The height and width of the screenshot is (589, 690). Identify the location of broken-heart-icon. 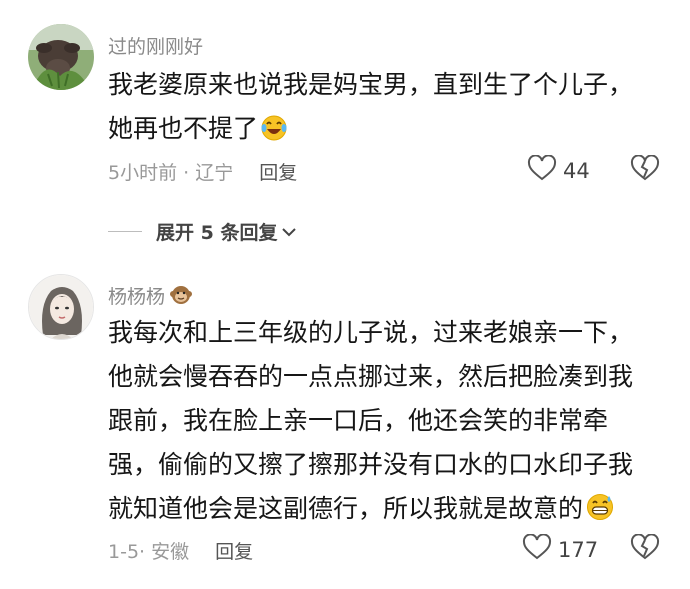
(645, 548).